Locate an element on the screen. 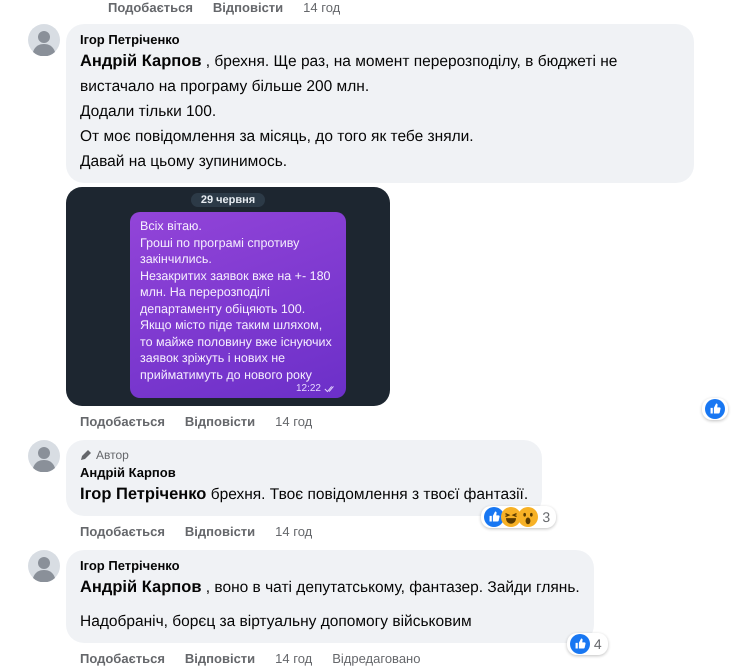 This screenshot has height=666, width=736. chat-screenshot is located at coordinates (228, 296).